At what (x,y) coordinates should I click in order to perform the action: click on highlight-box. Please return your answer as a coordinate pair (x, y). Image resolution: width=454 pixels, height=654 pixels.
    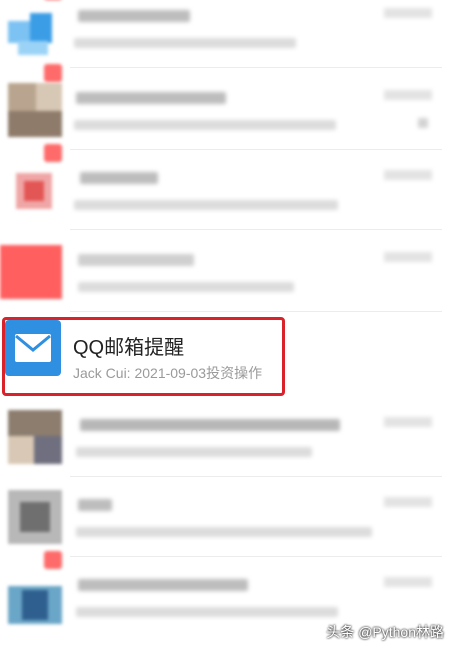
    Looking at the image, I should click on (143, 356).